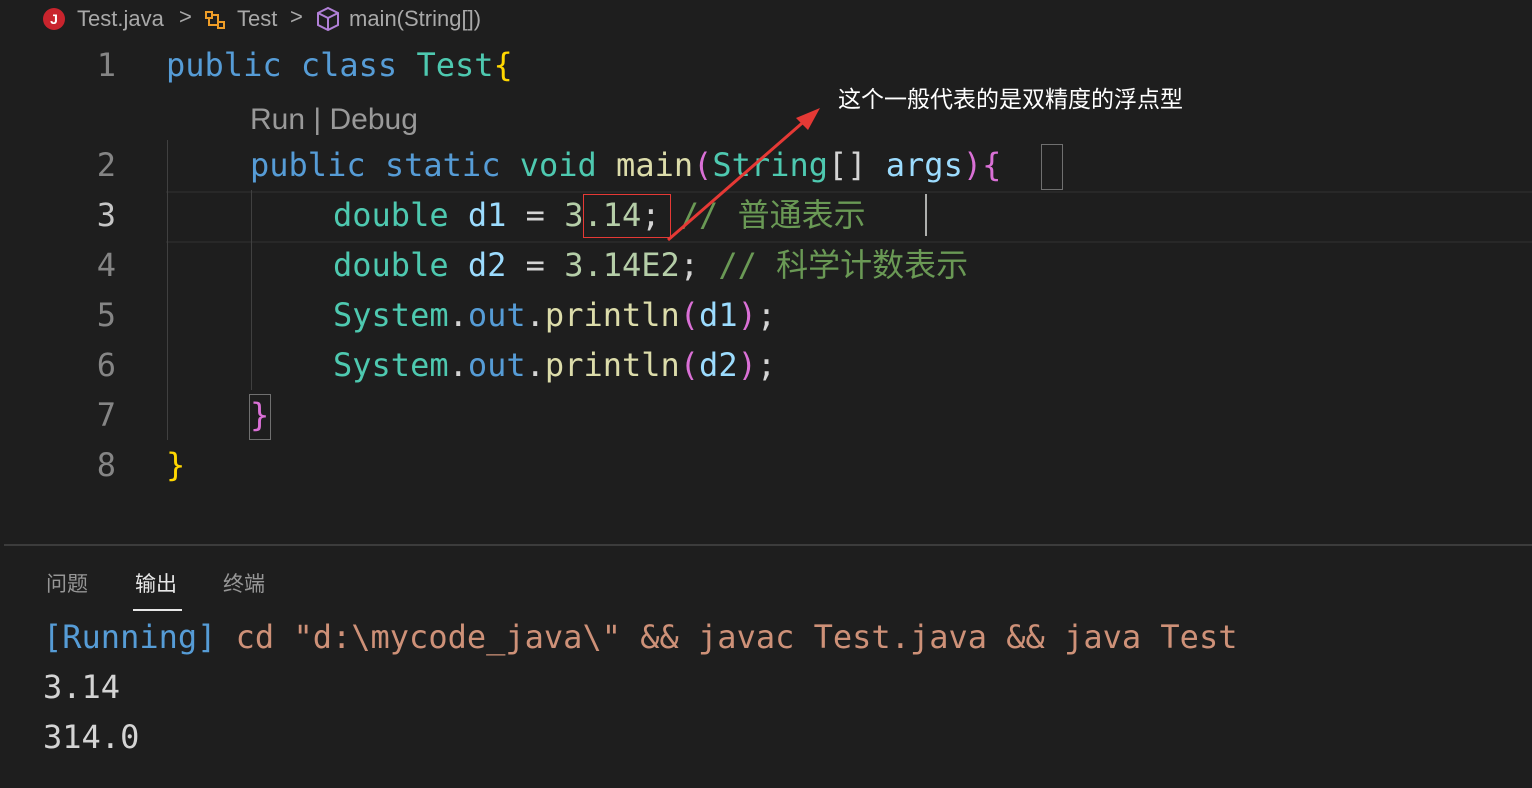  What do you see at coordinates (130, 637) in the screenshot?
I see `output-running-tag: [Running]` at bounding box center [130, 637].